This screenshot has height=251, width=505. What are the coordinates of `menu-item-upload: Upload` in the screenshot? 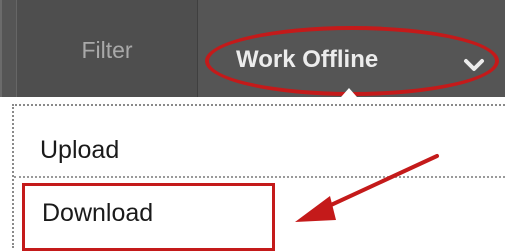 It's located at (79, 150).